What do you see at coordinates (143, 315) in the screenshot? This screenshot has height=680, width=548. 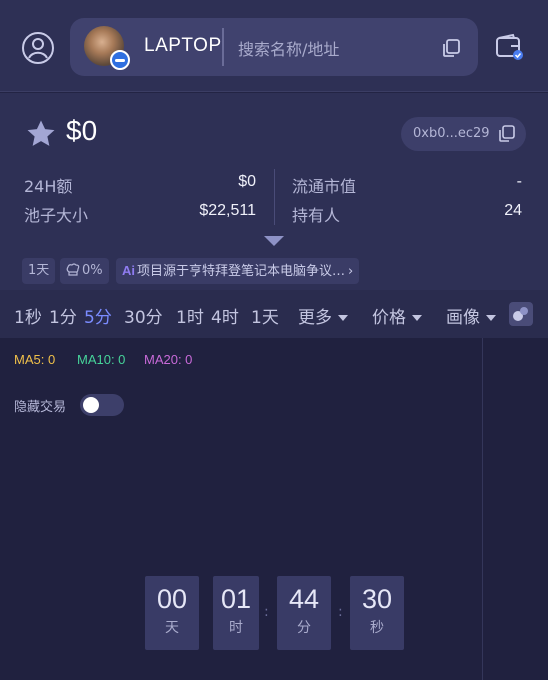 I see `tab-30m: 30分` at bounding box center [143, 315].